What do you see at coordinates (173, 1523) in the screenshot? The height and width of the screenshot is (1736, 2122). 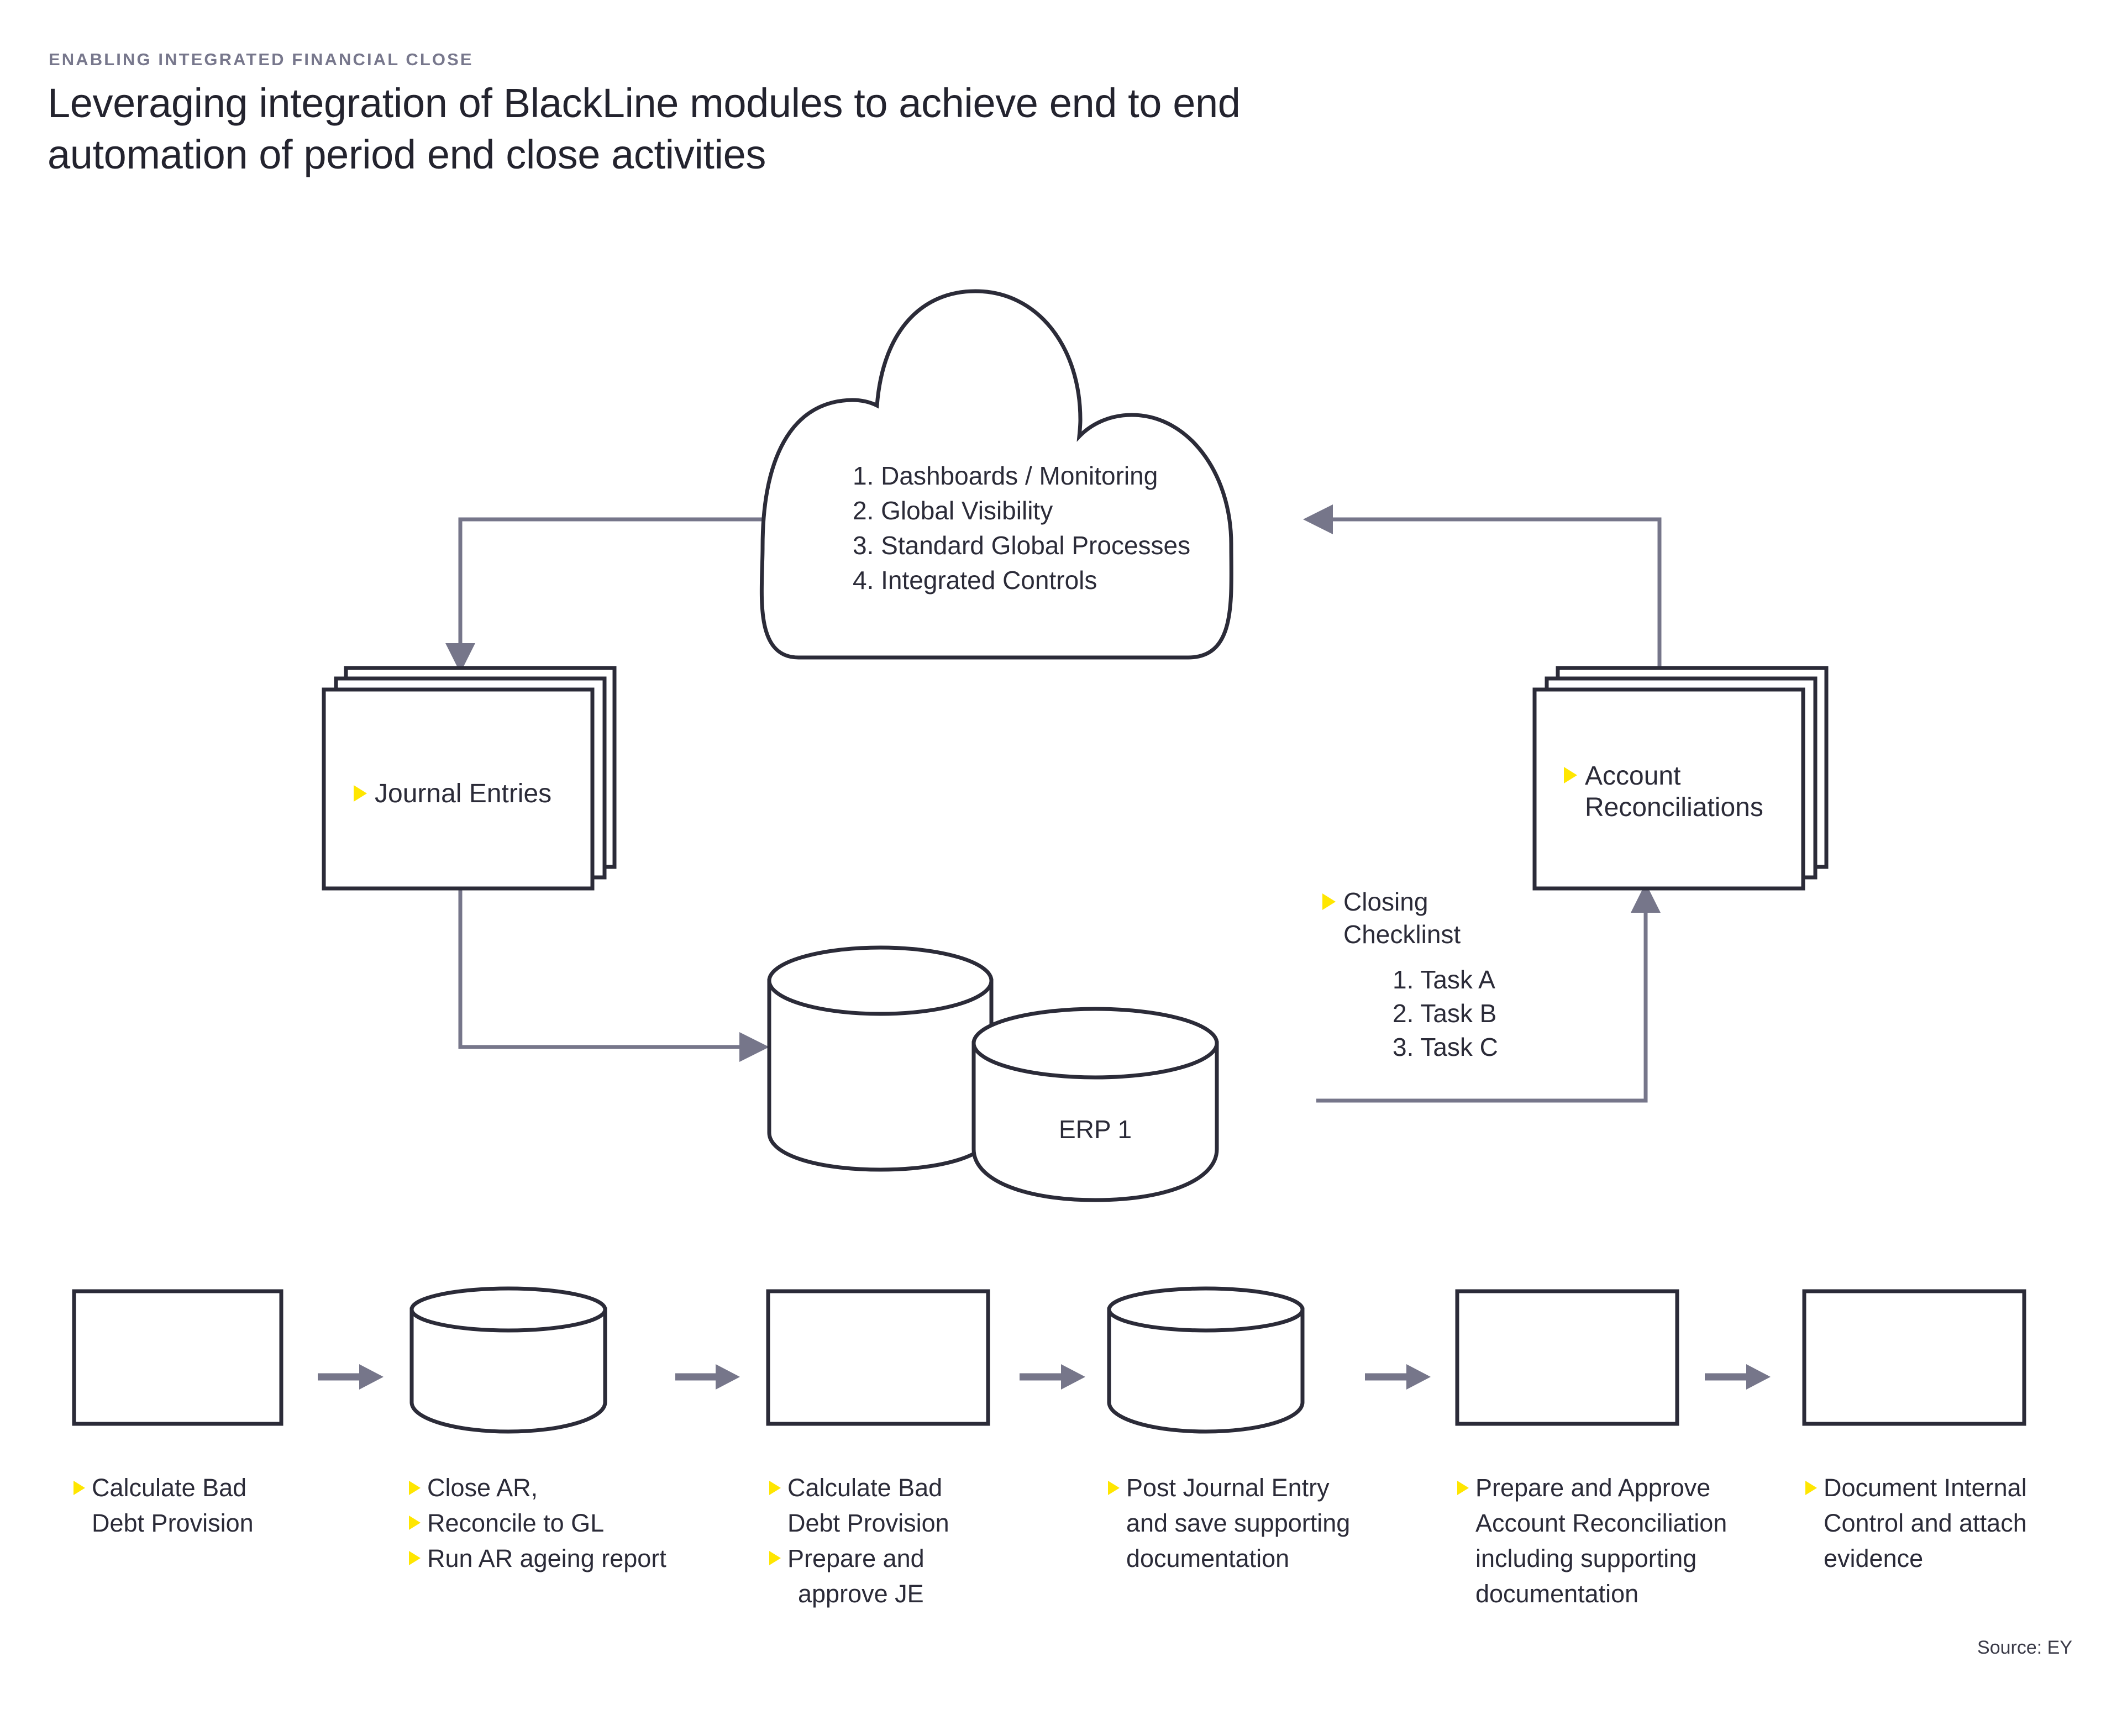 I see `process-step-1-line-2: Debt Provision` at bounding box center [173, 1523].